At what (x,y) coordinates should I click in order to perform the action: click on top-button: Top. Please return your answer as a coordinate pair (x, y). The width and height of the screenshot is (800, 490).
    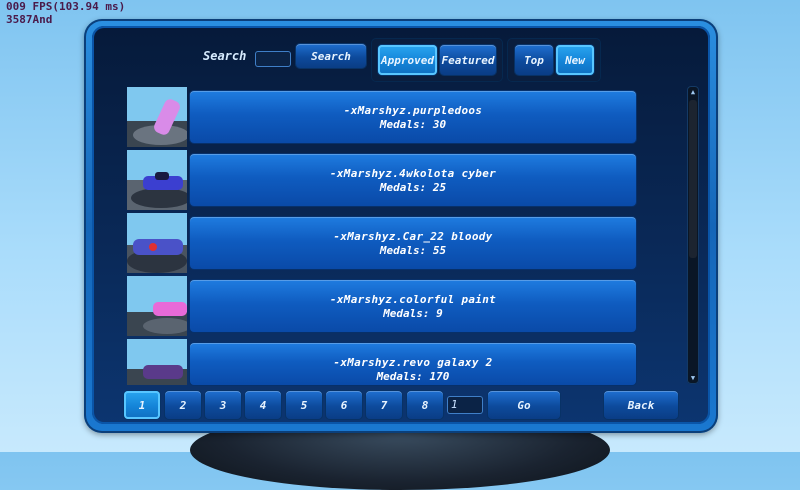
    Looking at the image, I should click on (534, 60).